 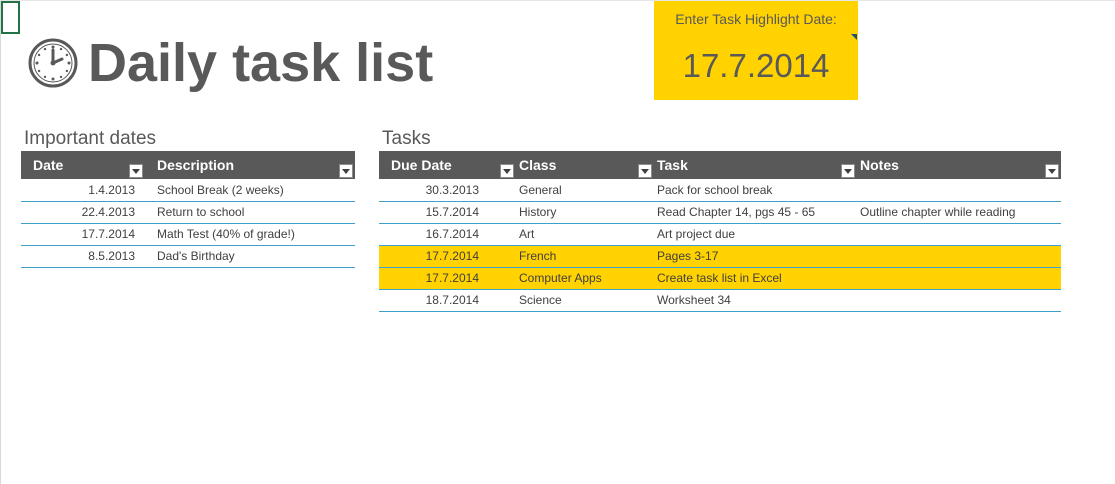 What do you see at coordinates (250, 212) in the screenshot?
I see `description-cell: Return to school` at bounding box center [250, 212].